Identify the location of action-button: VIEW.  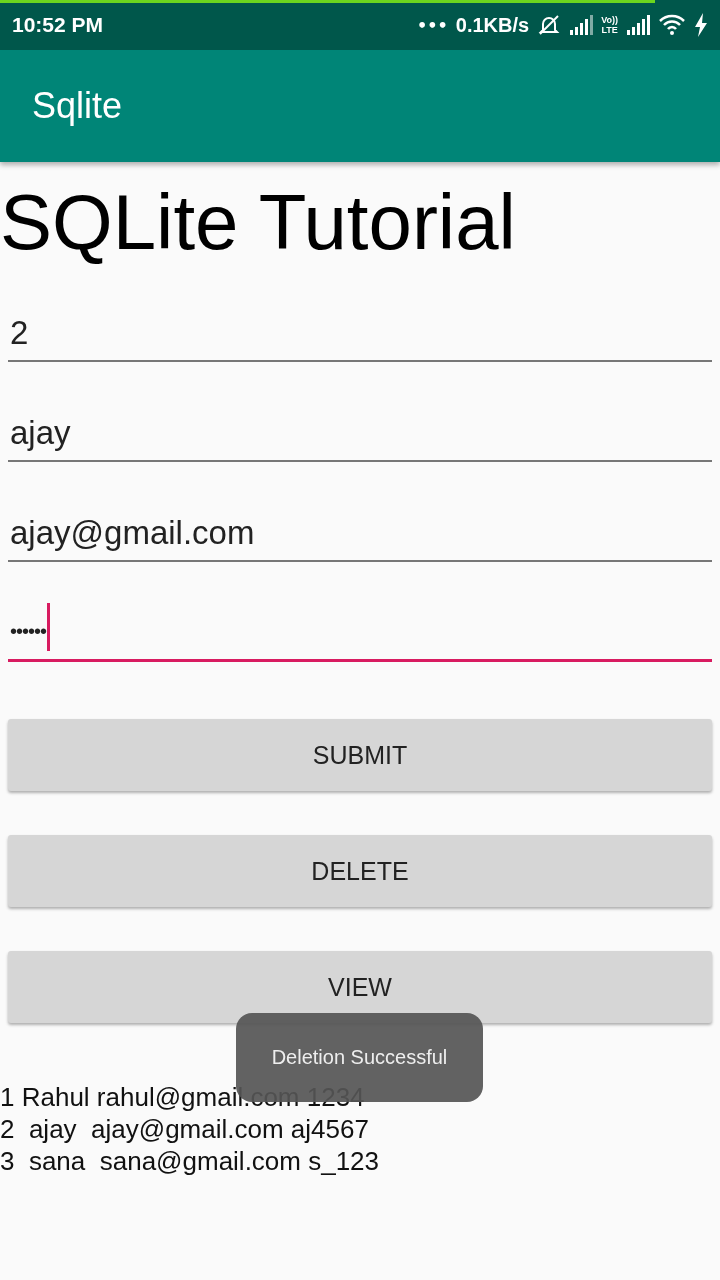
(360, 987).